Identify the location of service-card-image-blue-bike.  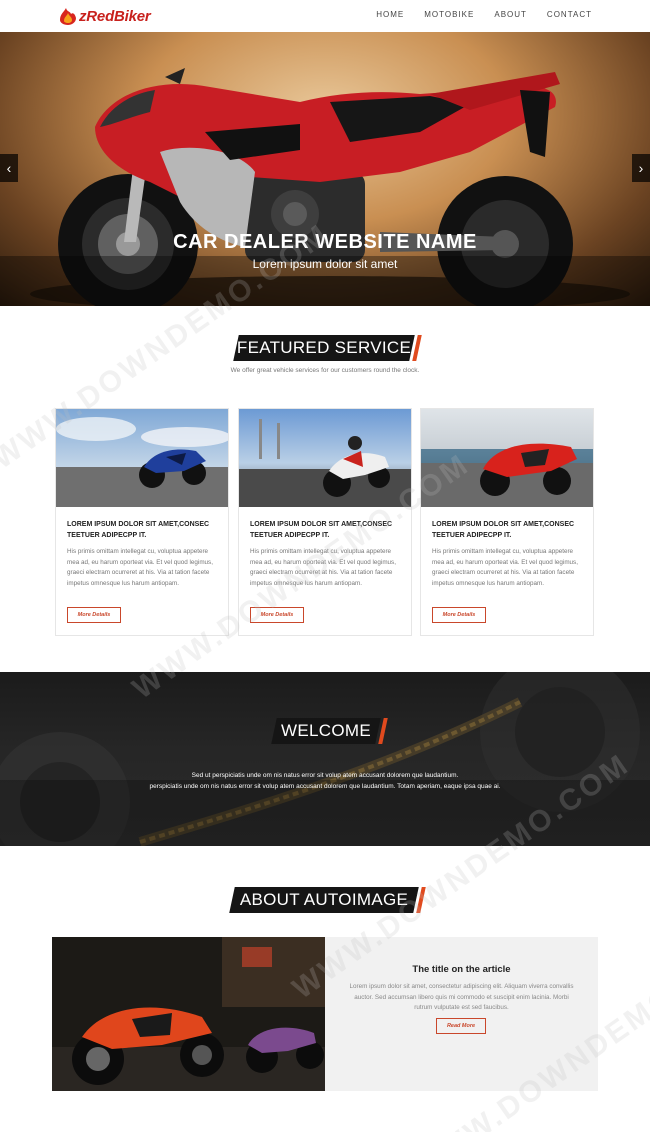
(142, 458).